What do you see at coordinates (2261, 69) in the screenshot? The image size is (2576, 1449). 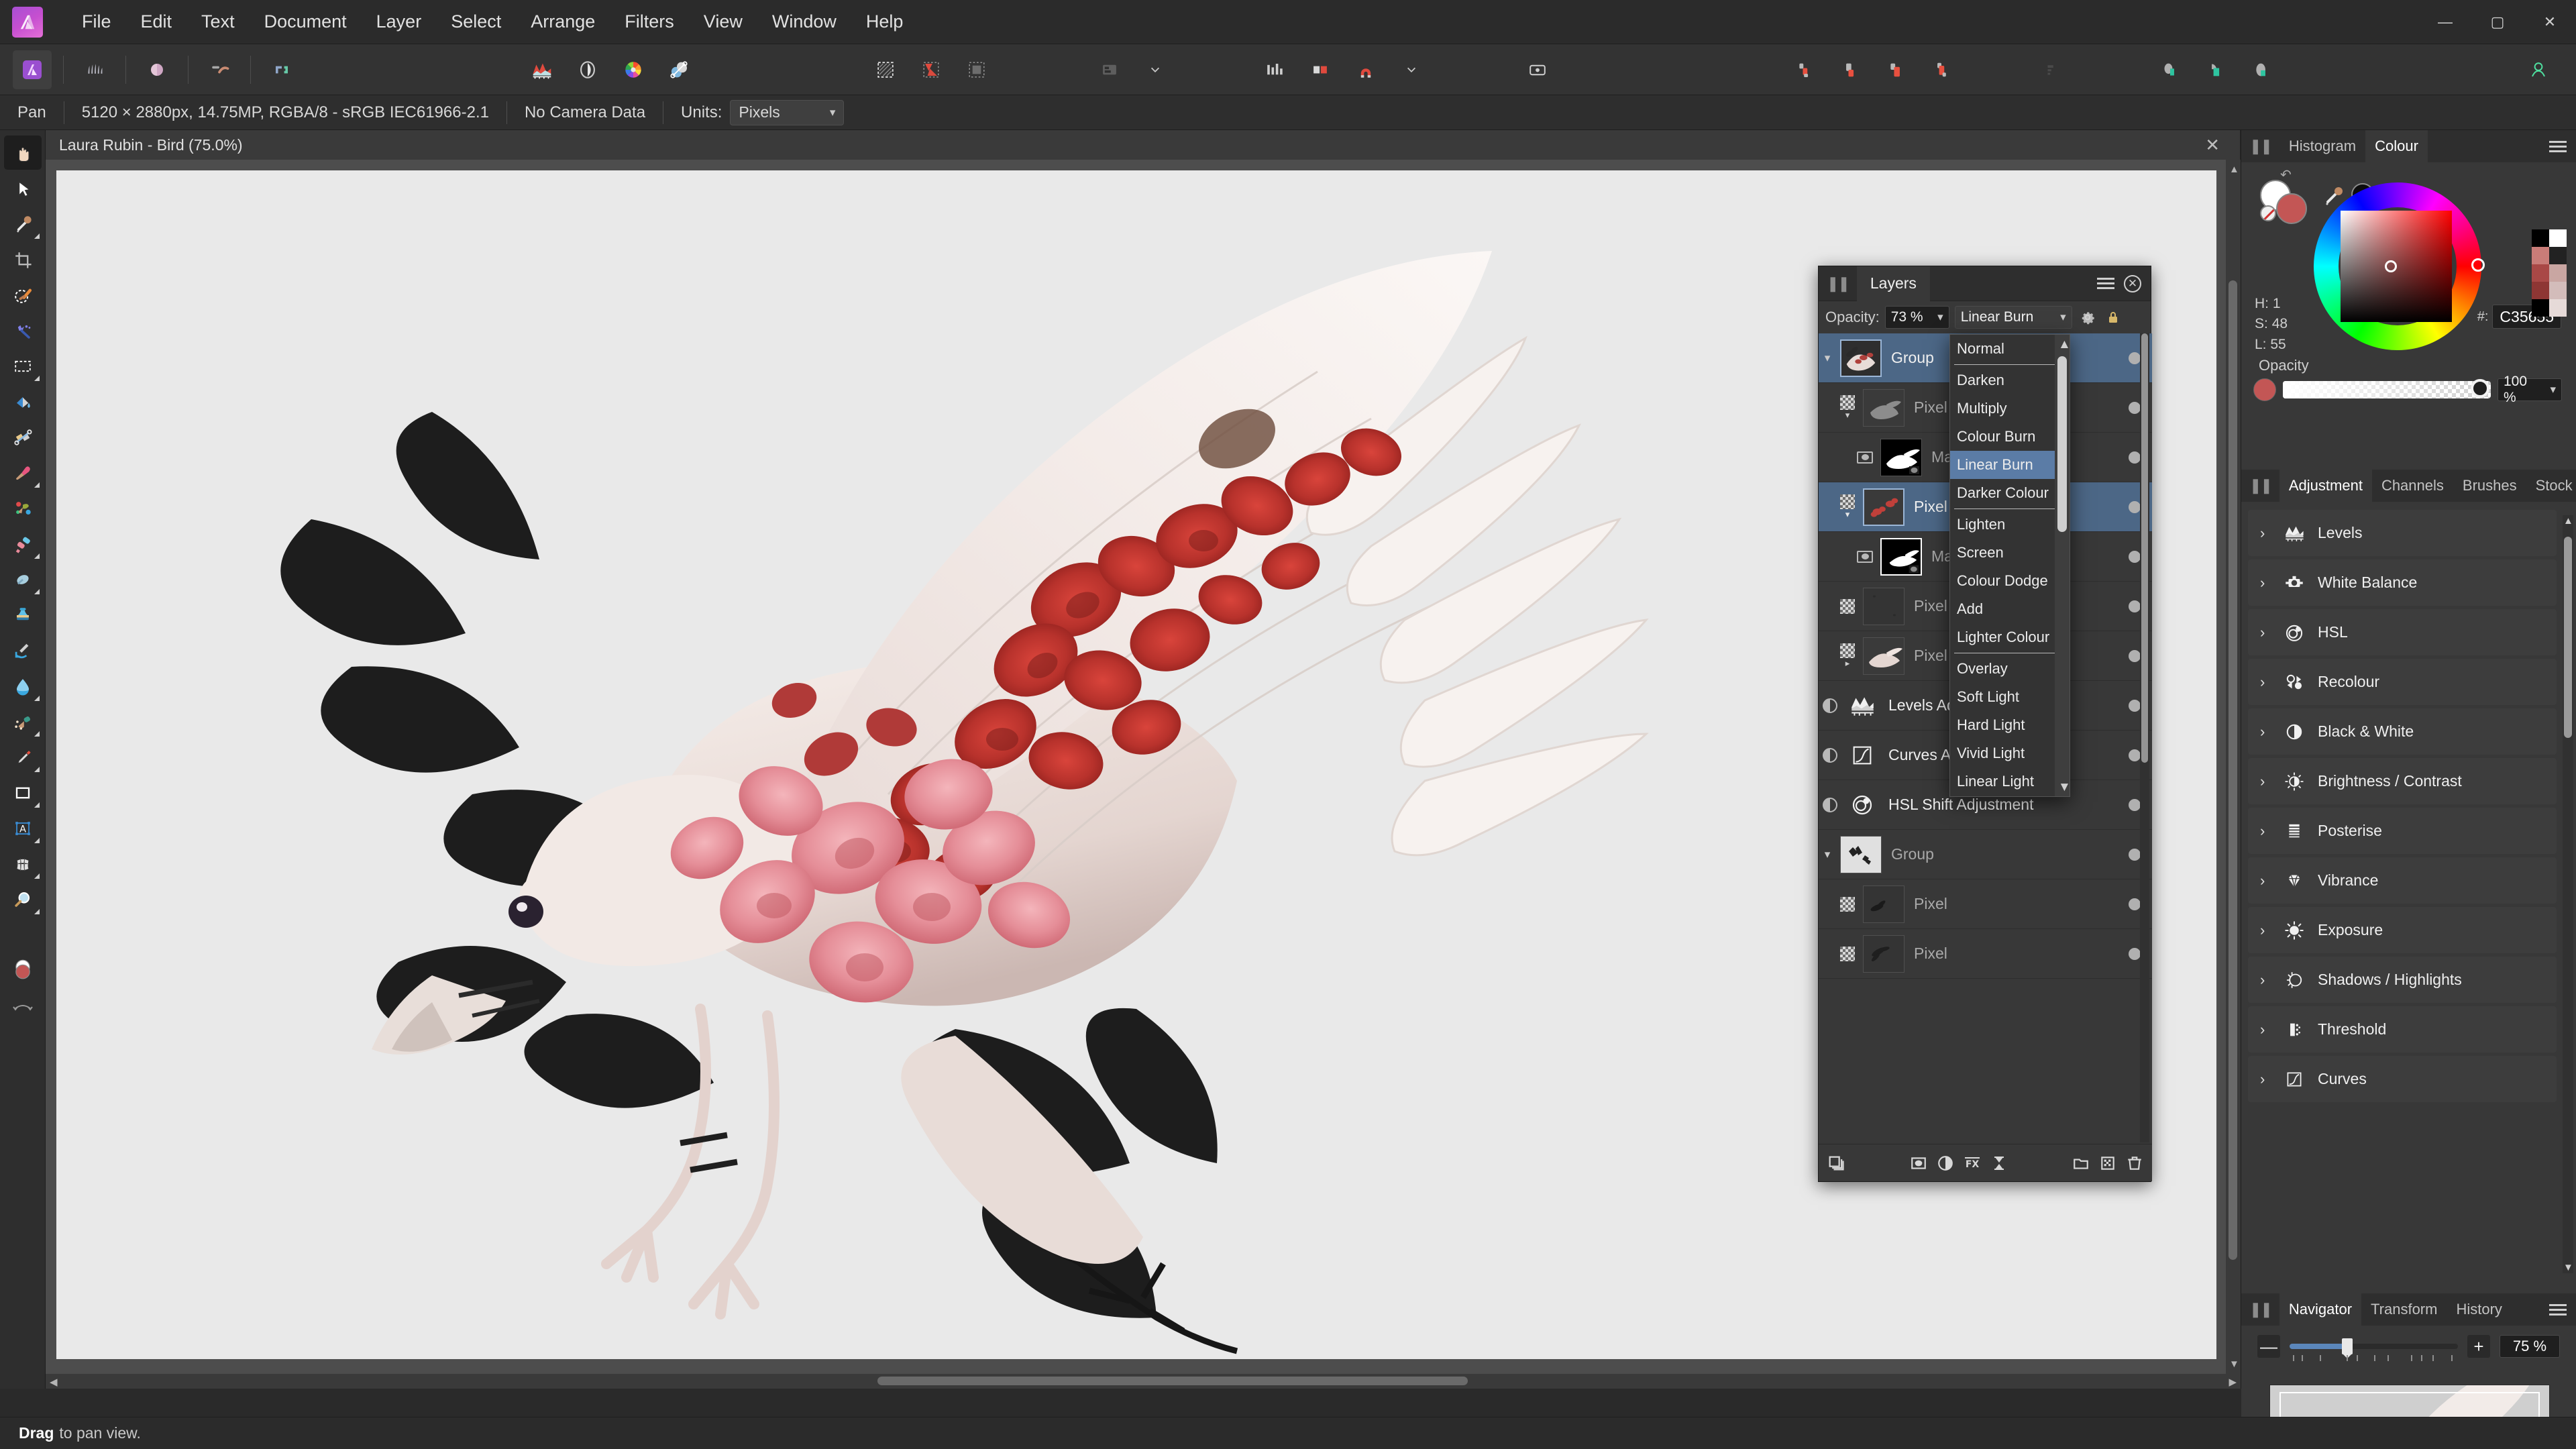 I see `geometry-intersect-icon` at bounding box center [2261, 69].